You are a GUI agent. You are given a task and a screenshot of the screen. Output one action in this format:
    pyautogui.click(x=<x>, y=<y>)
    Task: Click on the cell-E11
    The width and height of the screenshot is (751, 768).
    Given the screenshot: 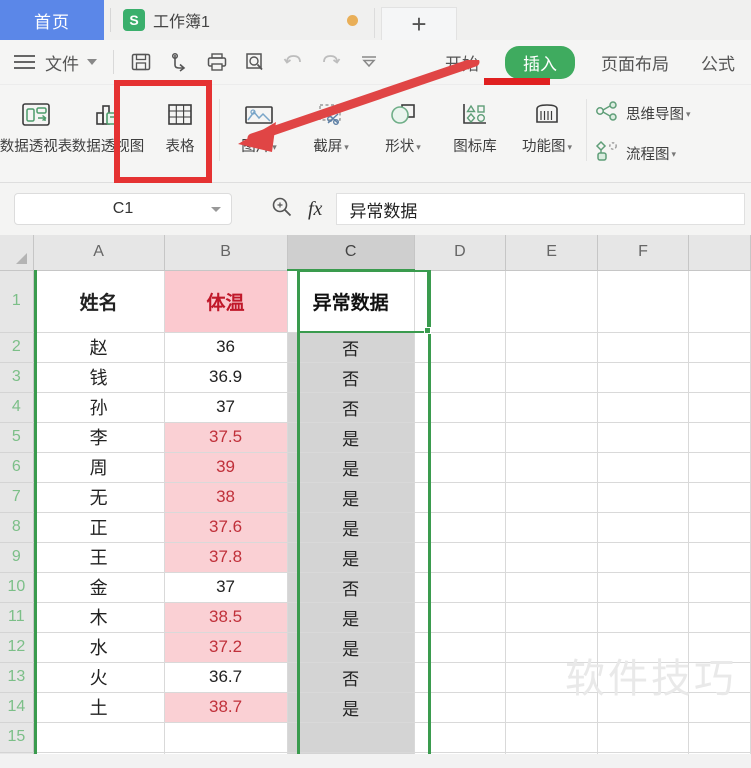 What is the action you would take?
    pyautogui.click(x=551, y=617)
    